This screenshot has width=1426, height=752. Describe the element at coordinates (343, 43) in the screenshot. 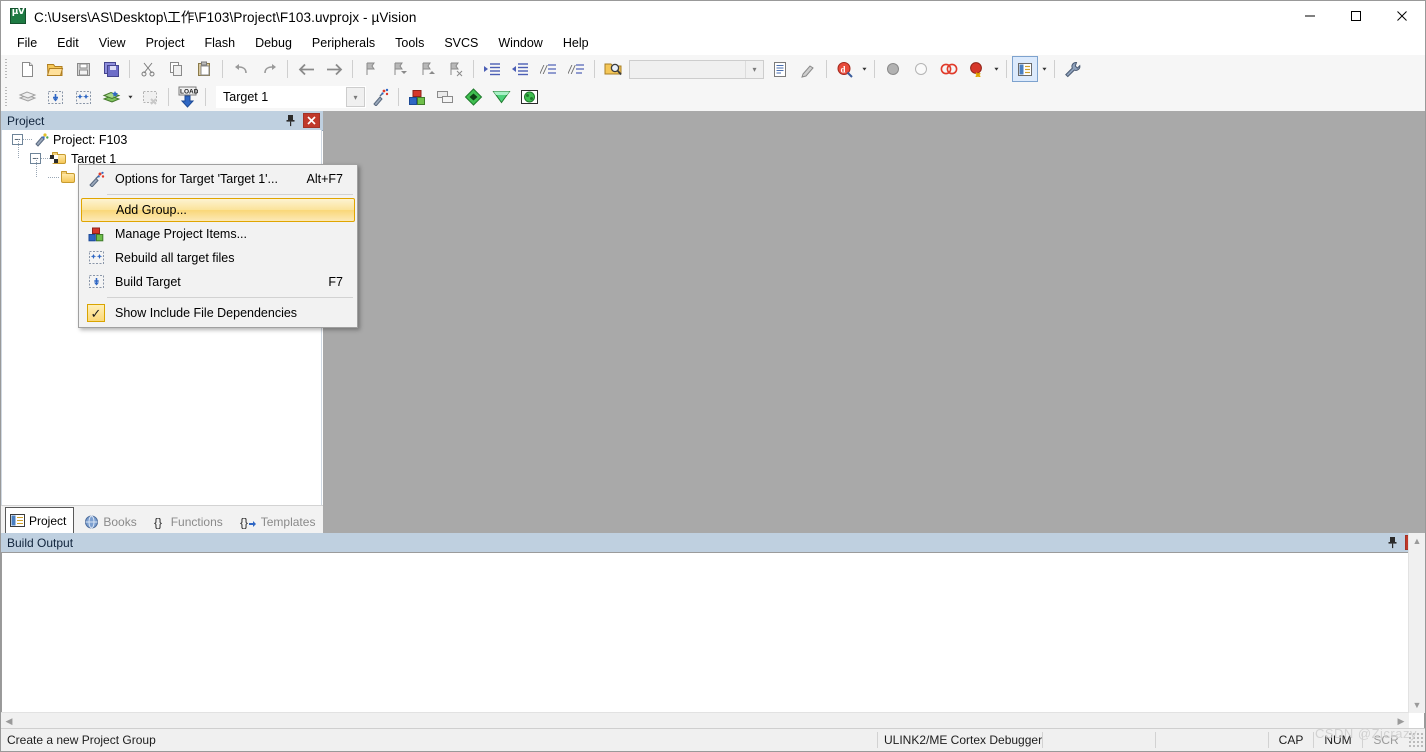

I see `menu-peripherals: Peripherals` at that location.